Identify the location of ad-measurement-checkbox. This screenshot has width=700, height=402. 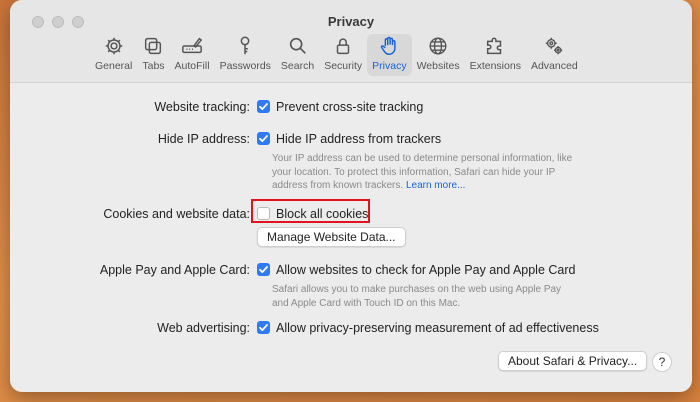
(263, 327).